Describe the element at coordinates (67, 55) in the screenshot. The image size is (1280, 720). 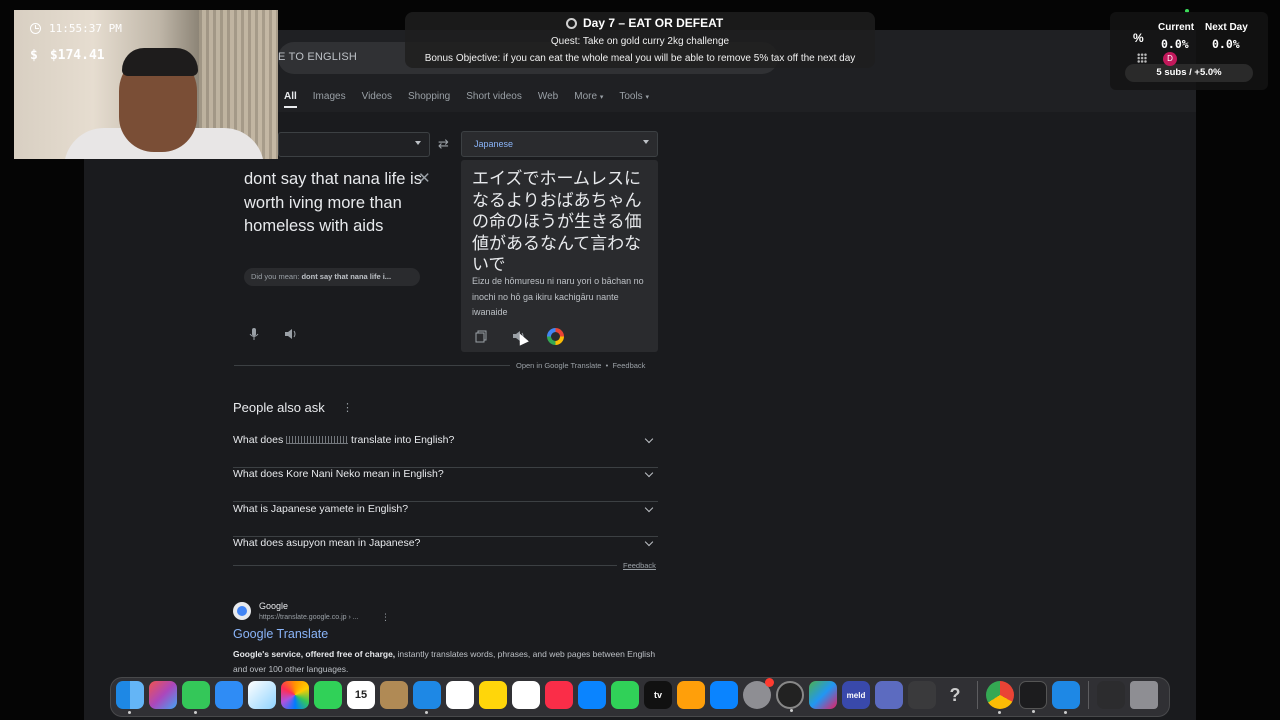
I see `stream-balance: $ $174.41` at that location.